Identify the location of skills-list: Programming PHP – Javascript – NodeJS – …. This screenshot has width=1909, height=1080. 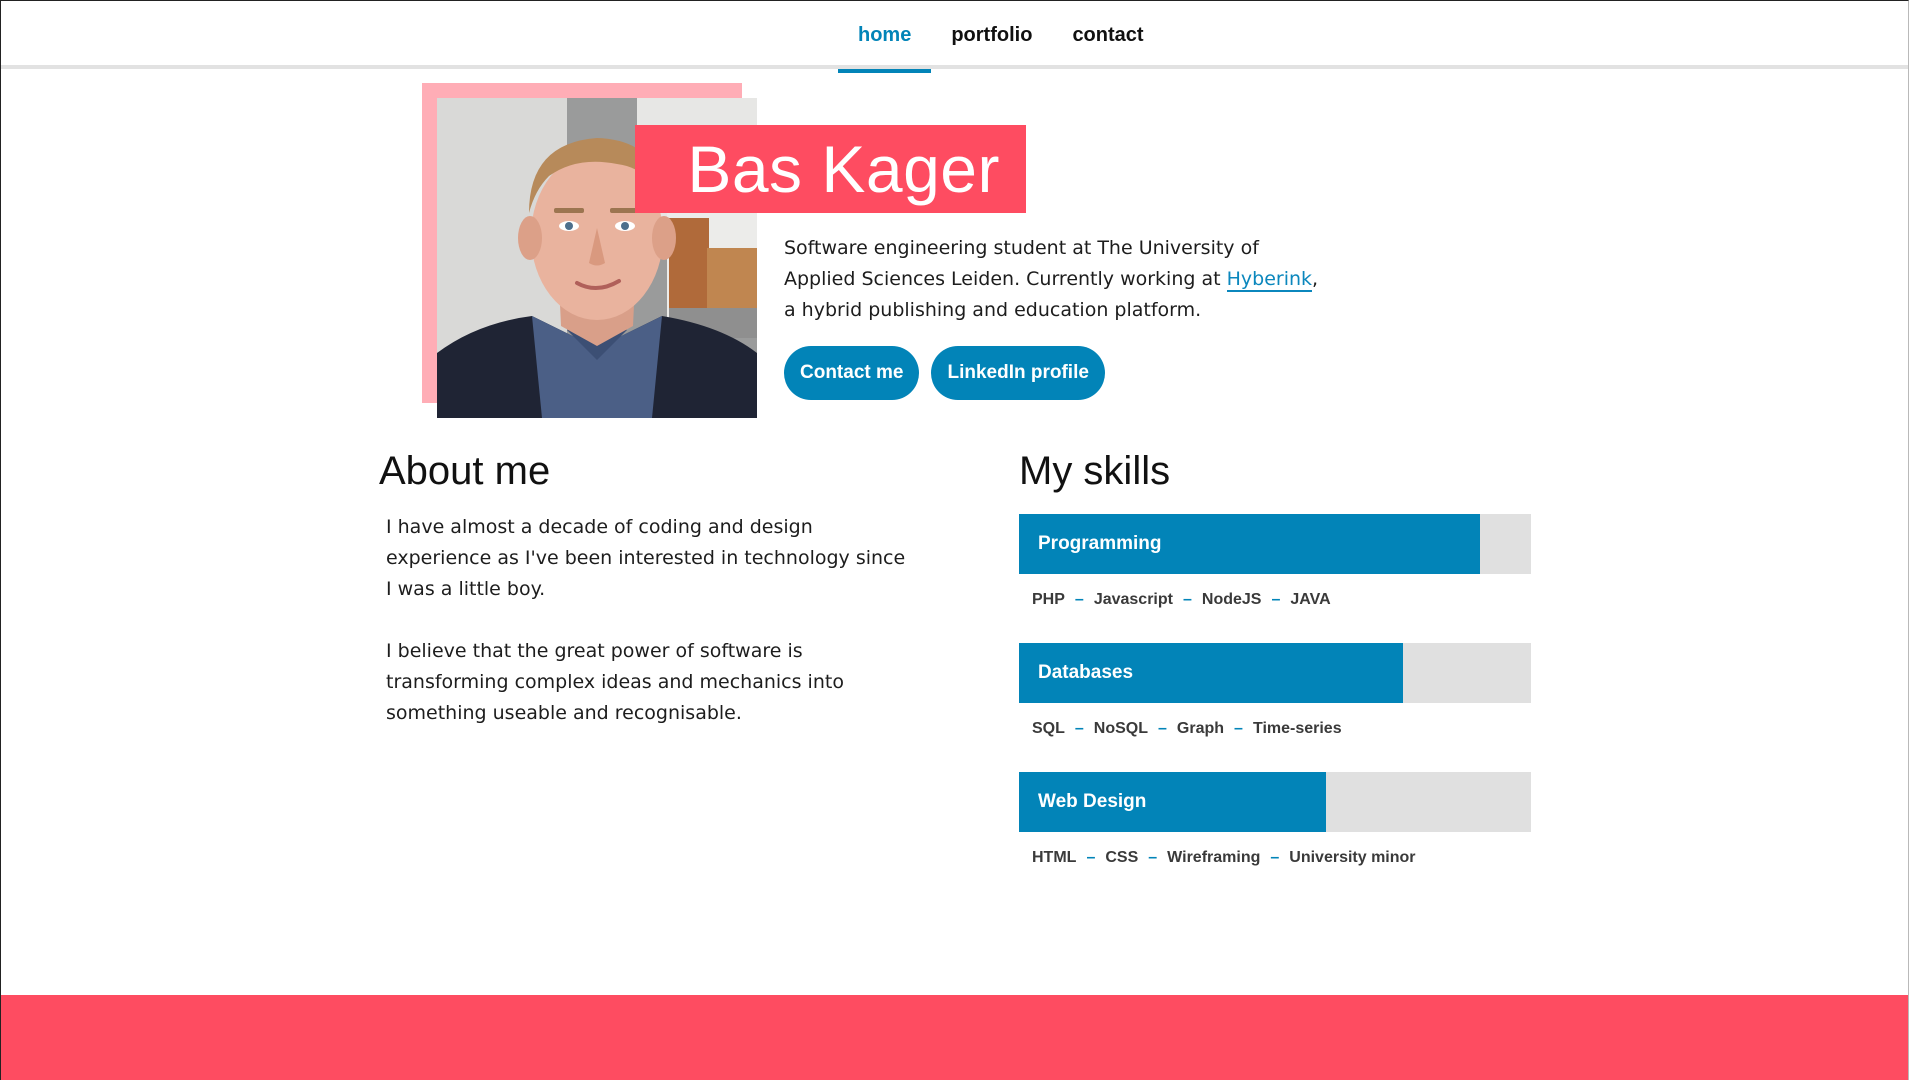
(1275, 707).